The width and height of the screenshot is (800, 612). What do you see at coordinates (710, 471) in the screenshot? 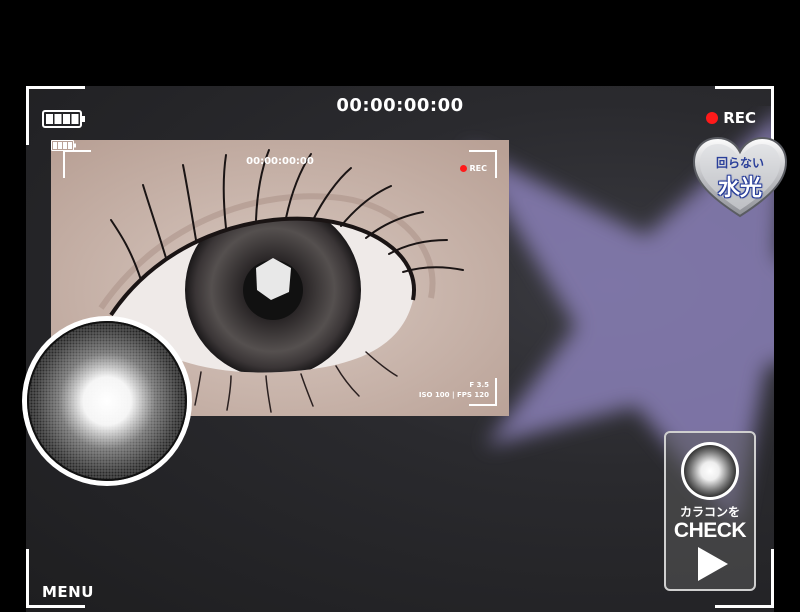
I see `lens-thumbnail-icon` at bounding box center [710, 471].